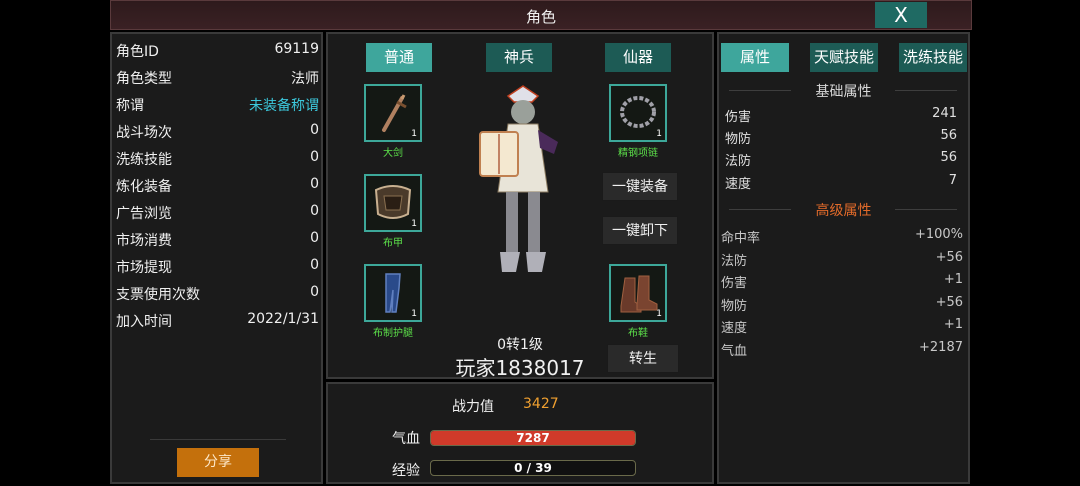 The image size is (1080, 486). I want to click on close-button: X, so click(901, 15).